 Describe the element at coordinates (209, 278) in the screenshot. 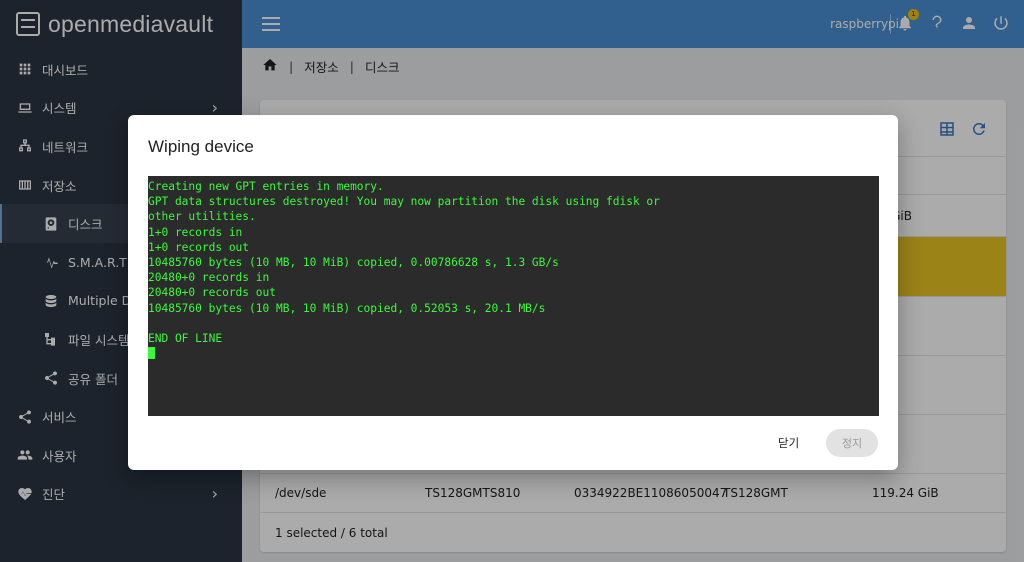

I see `terminal-line: 20480+0 records in` at that location.